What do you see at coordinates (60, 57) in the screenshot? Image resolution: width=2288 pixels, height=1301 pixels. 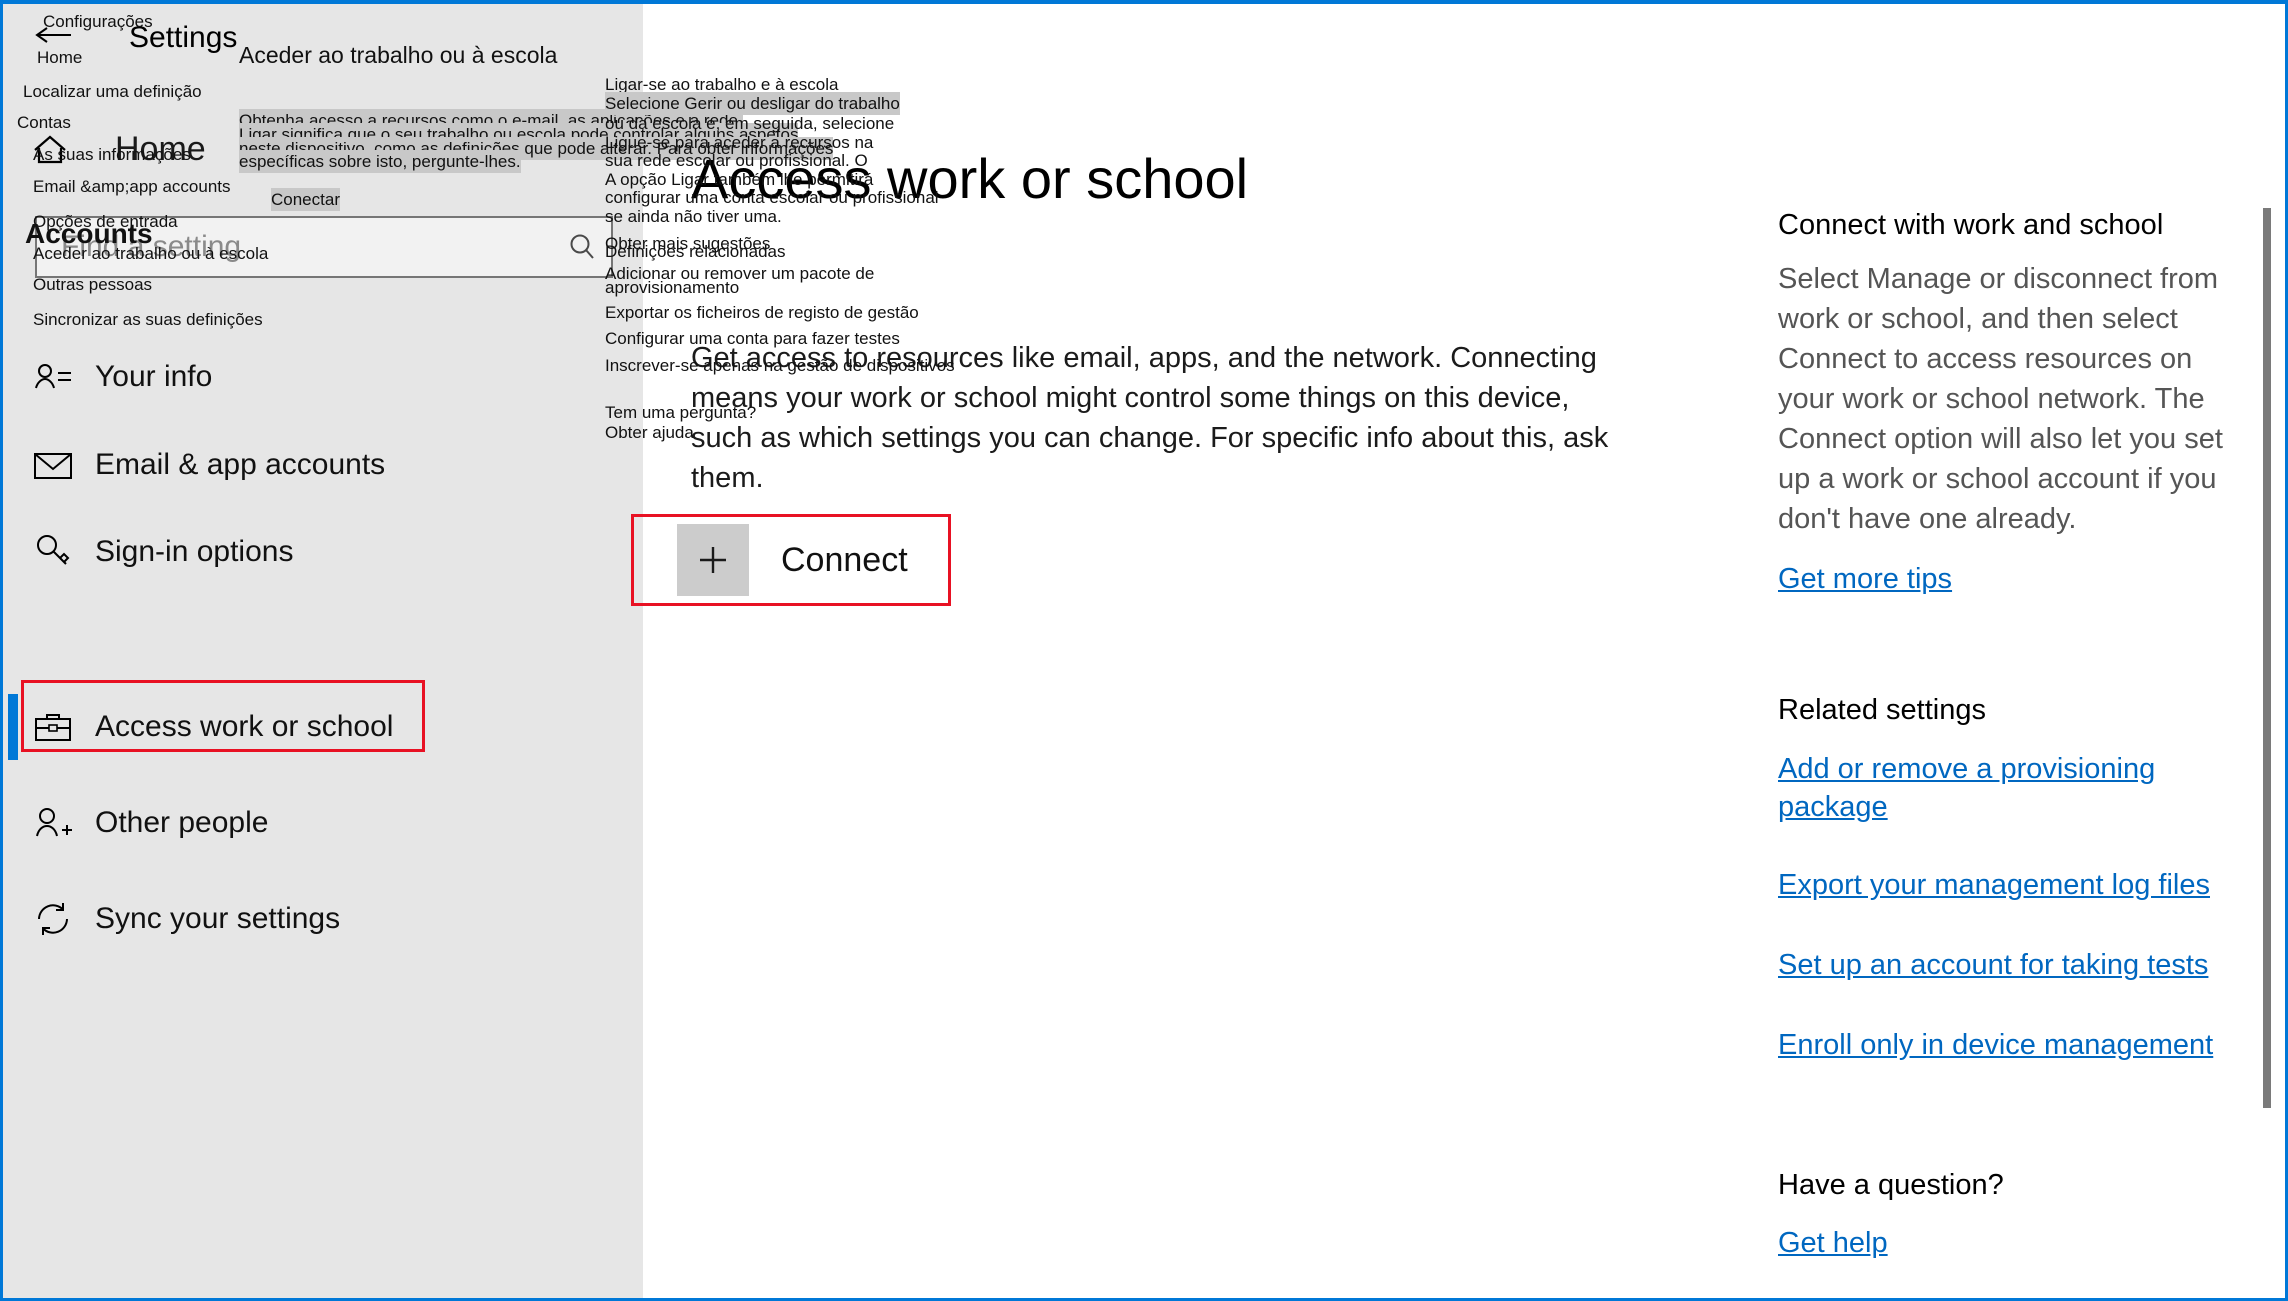 I see `overlay-home-breadcrumb: Home` at bounding box center [60, 57].